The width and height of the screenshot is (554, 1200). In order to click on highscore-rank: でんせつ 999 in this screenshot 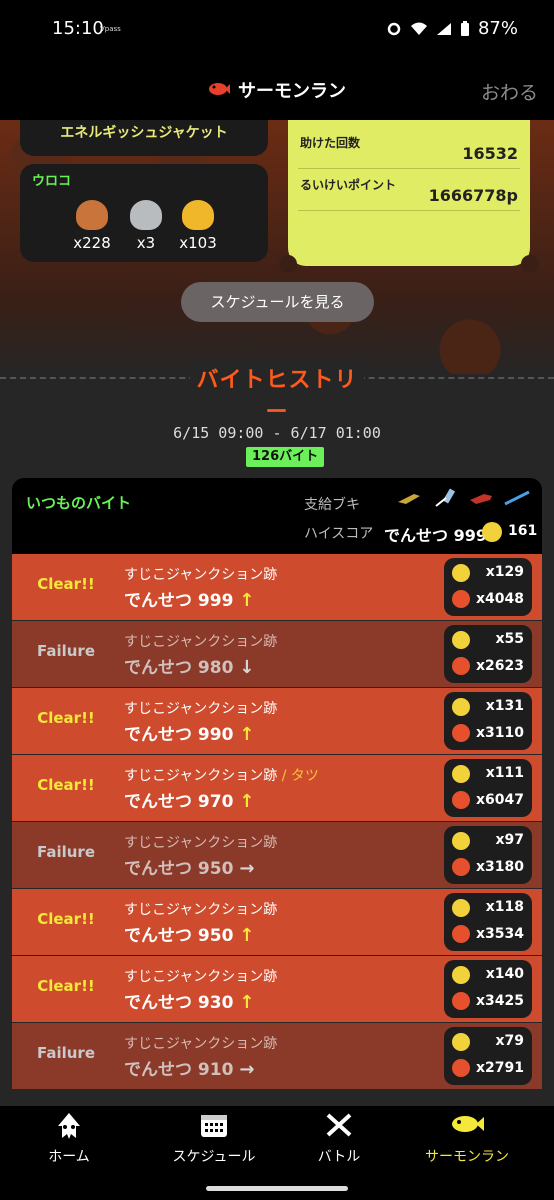, I will do `click(435, 535)`.